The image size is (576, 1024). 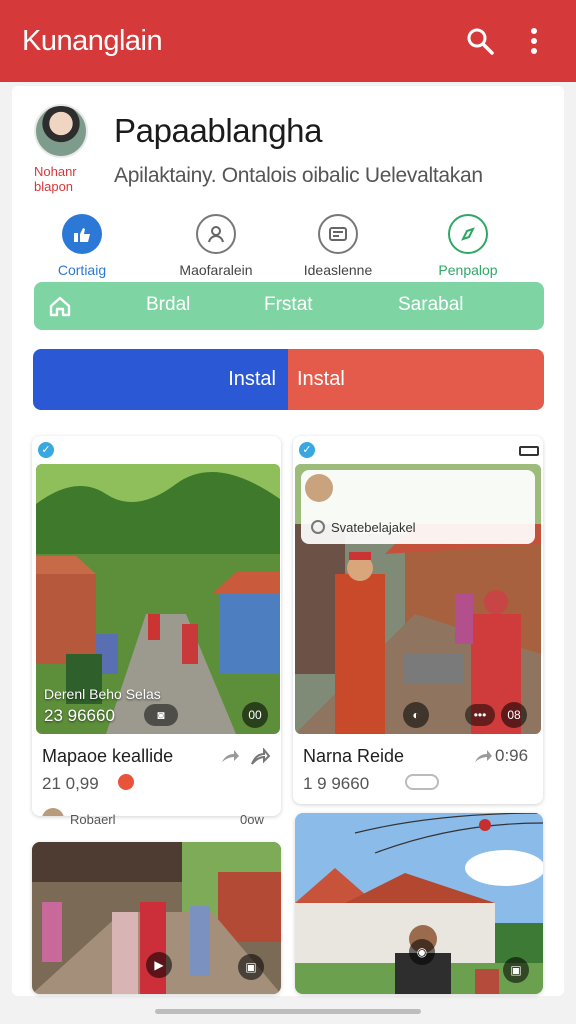 What do you see at coordinates (422, 952) in the screenshot?
I see `play-icon: ◉` at bounding box center [422, 952].